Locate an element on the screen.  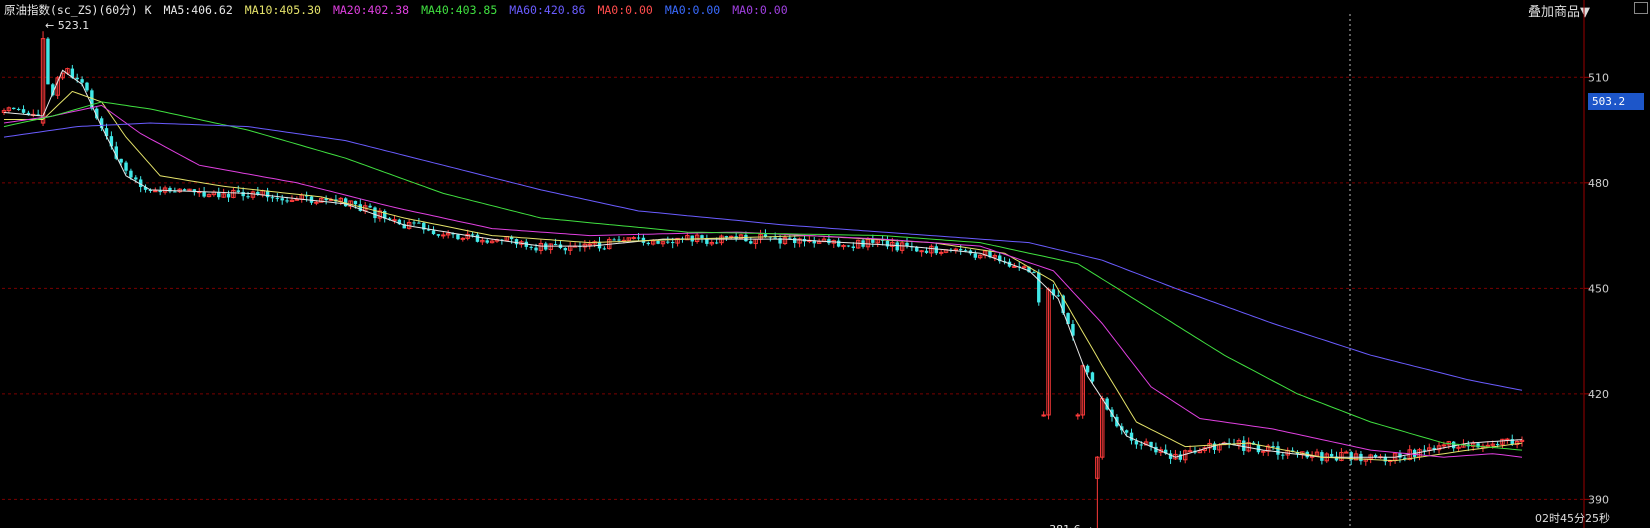
low-annotation: 381.6 → is located at coordinates (1071, 525).